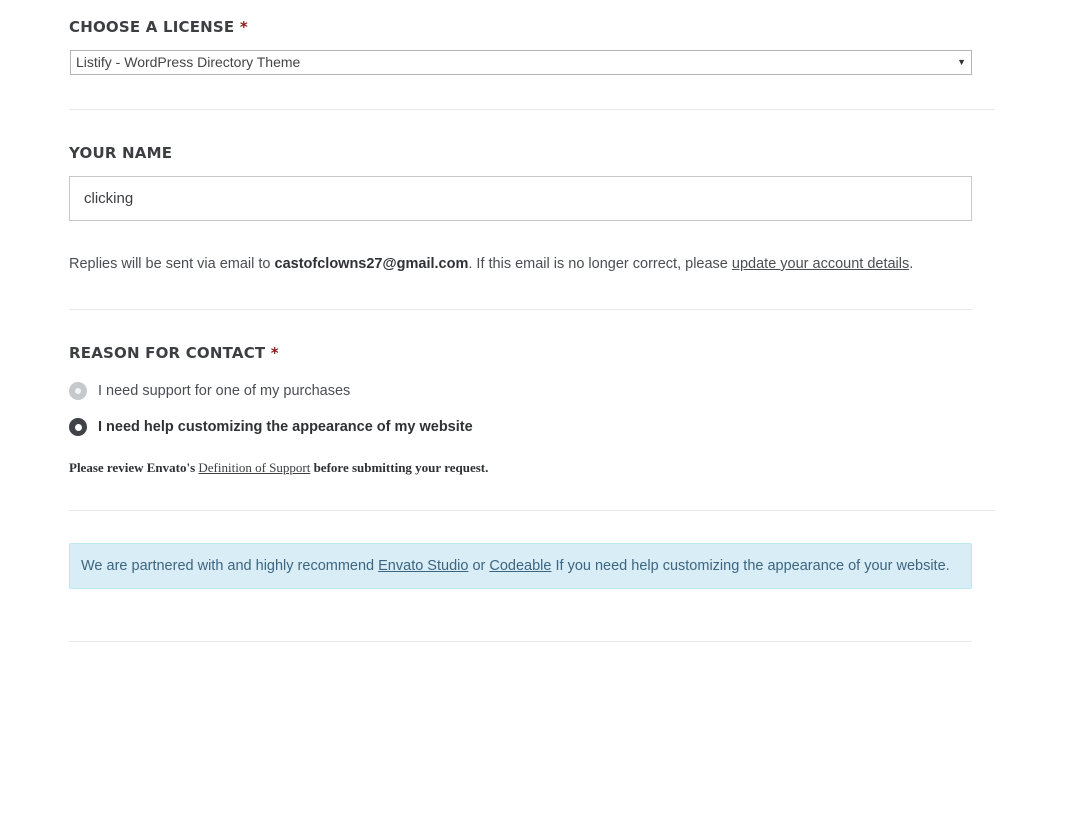  What do you see at coordinates (911, 264) in the screenshot?
I see `reply-suffix: .` at bounding box center [911, 264].